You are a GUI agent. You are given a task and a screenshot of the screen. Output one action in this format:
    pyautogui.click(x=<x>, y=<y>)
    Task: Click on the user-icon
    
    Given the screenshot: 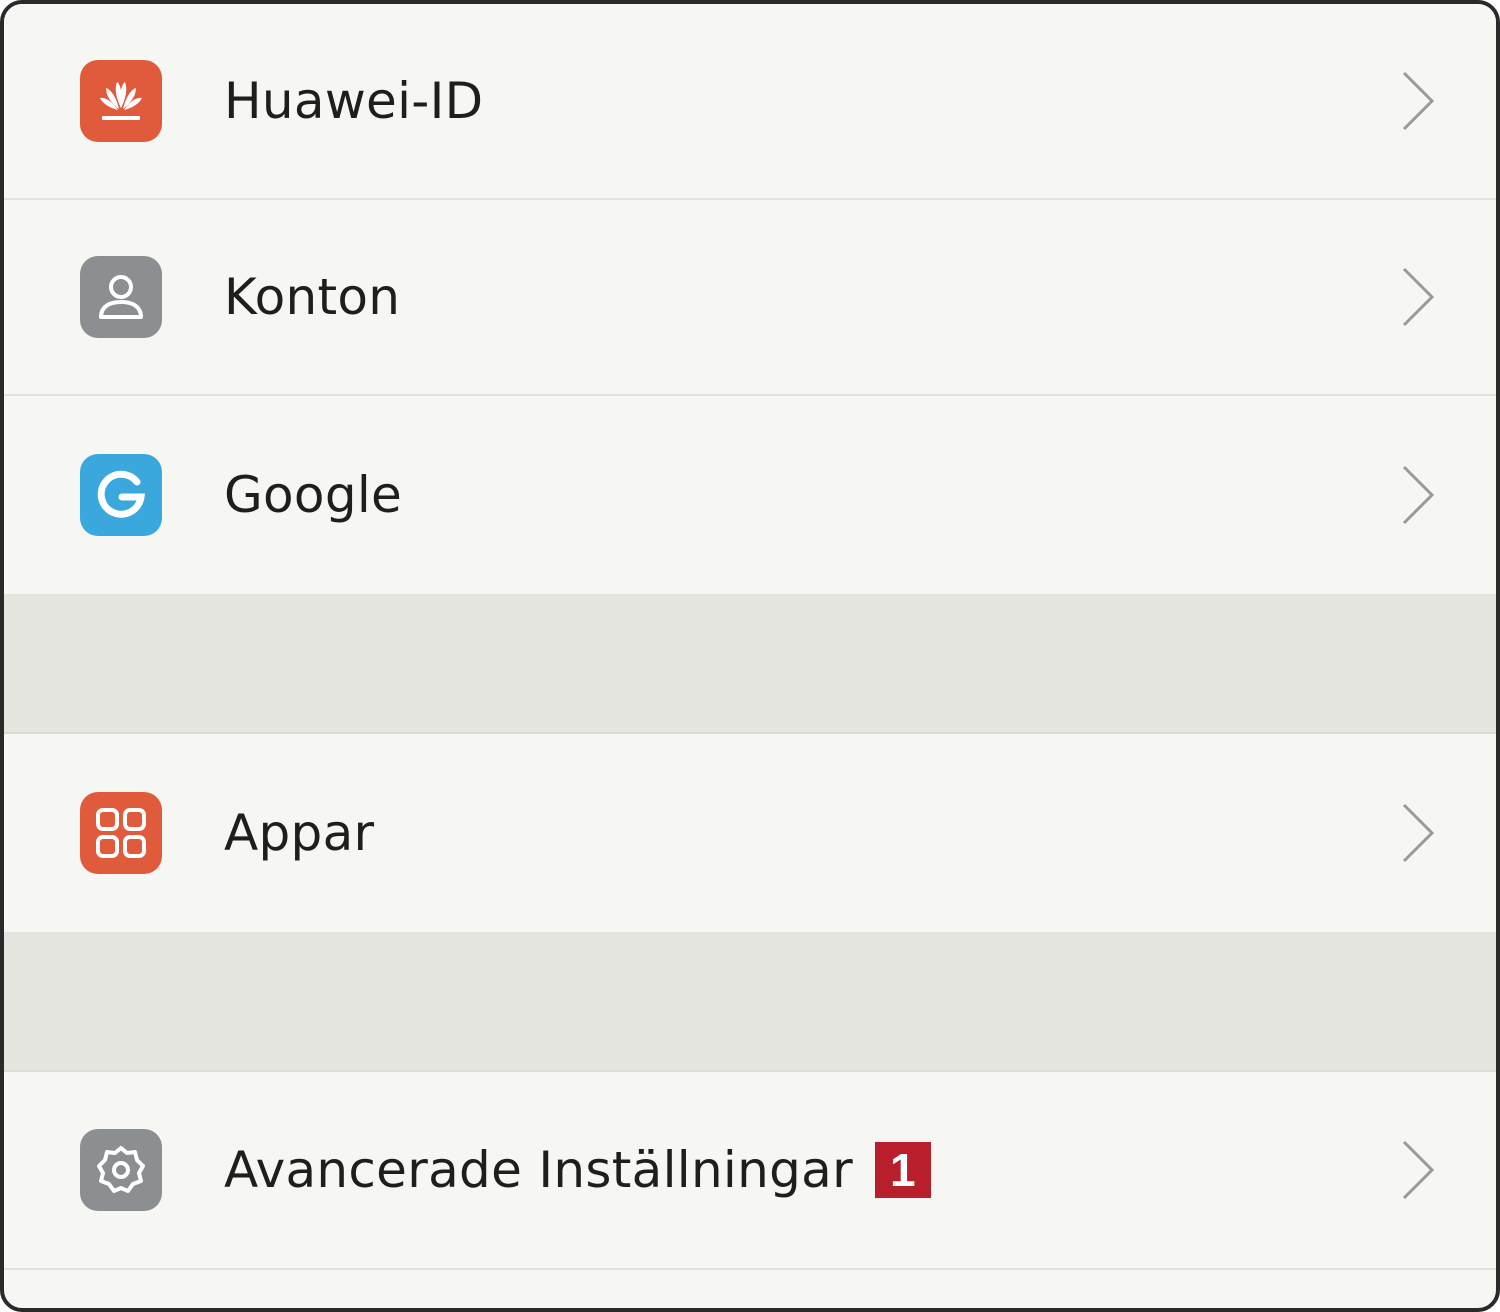 What is the action you would take?
    pyautogui.click(x=121, y=297)
    